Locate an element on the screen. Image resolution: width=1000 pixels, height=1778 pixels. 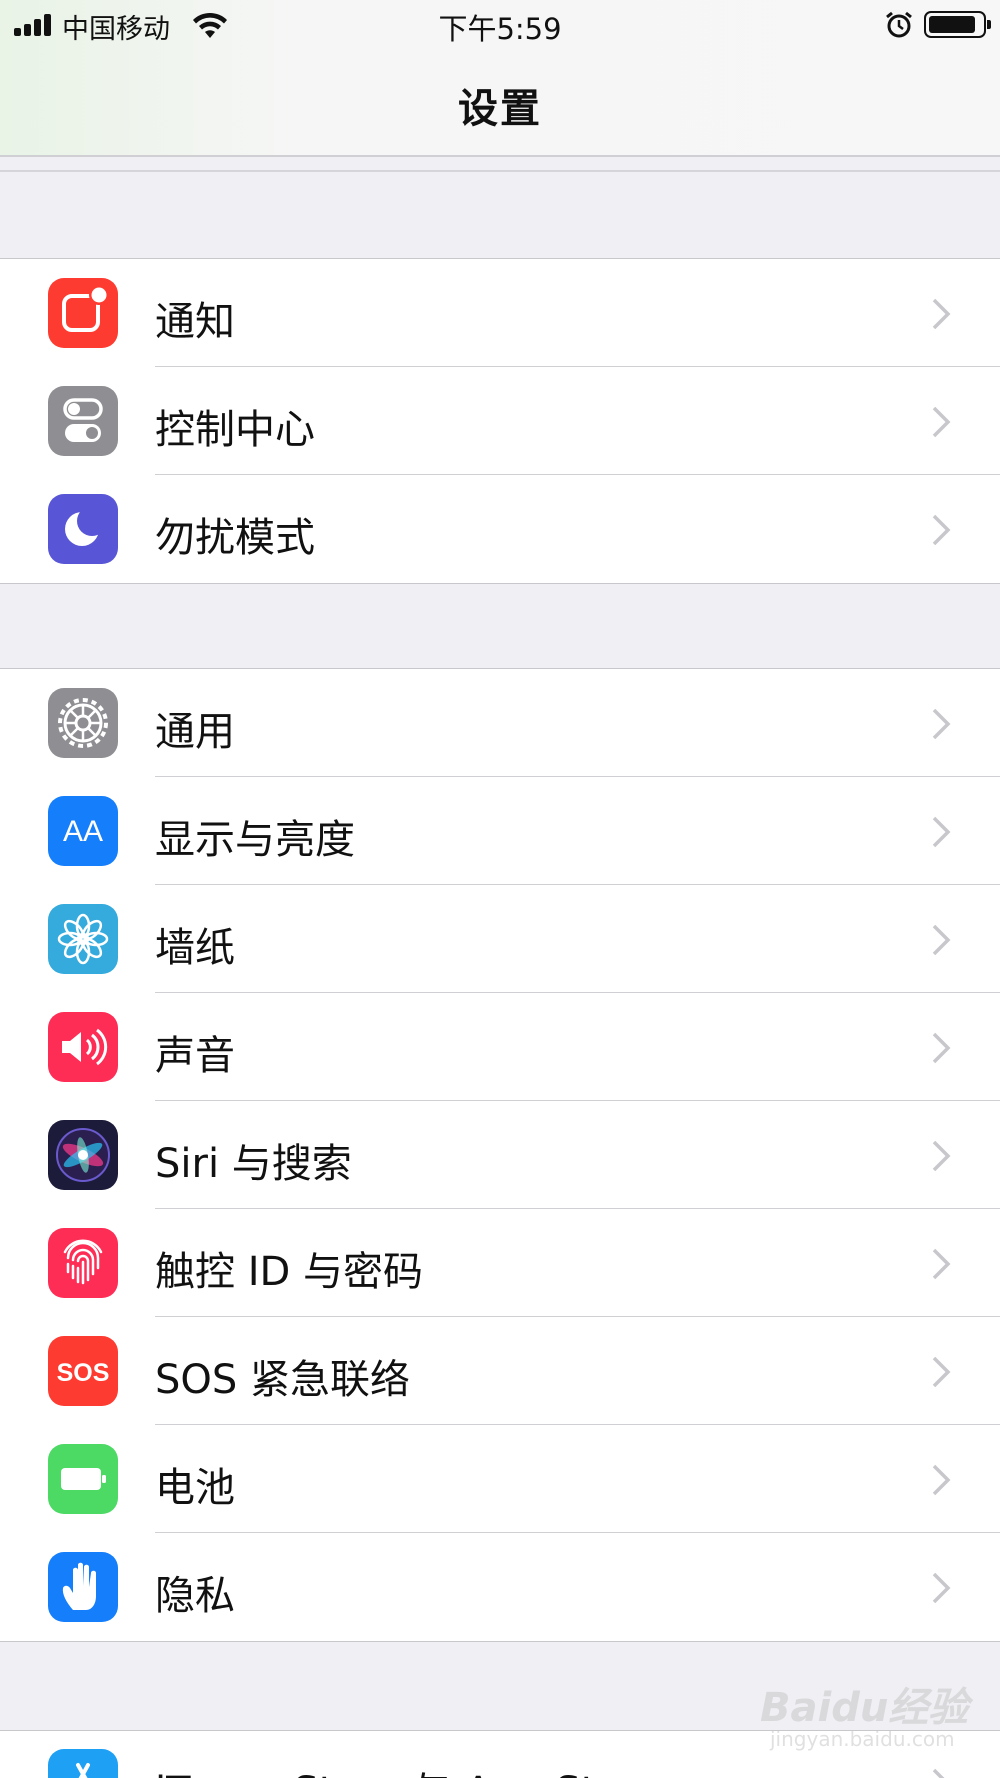
watermark-url: jingyan.baidu.com is located at coordinates (862, 1739).